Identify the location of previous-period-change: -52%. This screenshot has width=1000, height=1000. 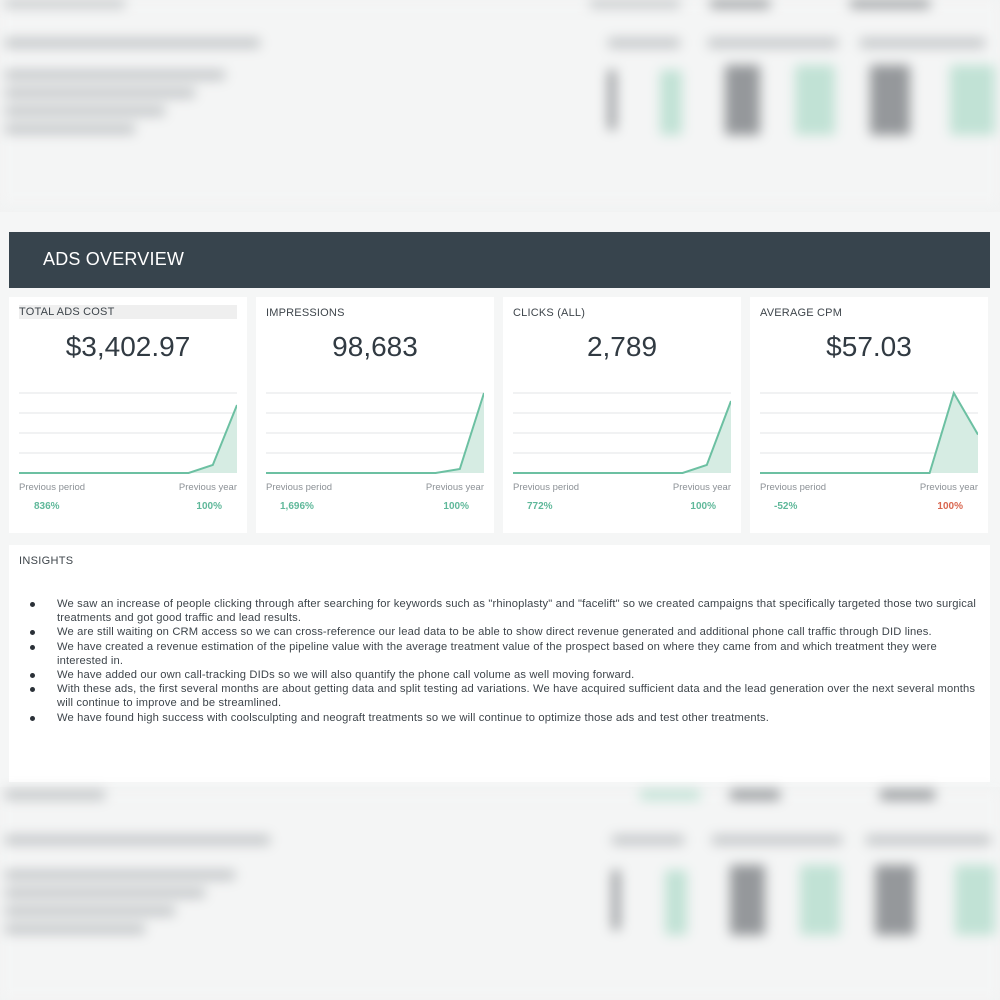
(786, 506).